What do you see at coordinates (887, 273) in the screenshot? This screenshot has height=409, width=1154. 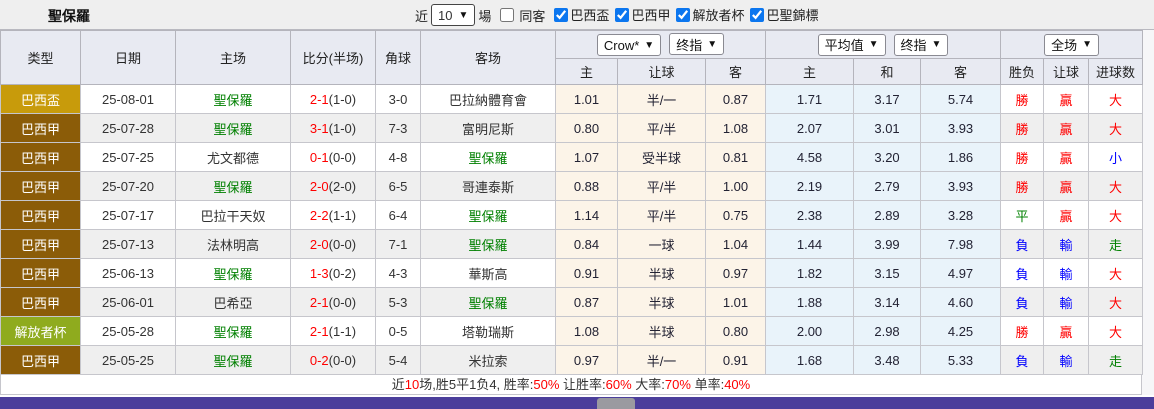 I see `avg-draw-odds: 3.15` at bounding box center [887, 273].